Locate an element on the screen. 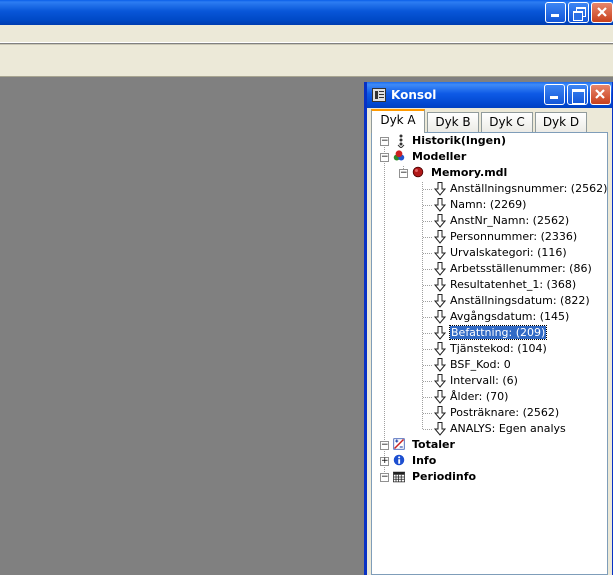 The image size is (613, 575). tab-dyk-c: Dyk C is located at coordinates (507, 122).